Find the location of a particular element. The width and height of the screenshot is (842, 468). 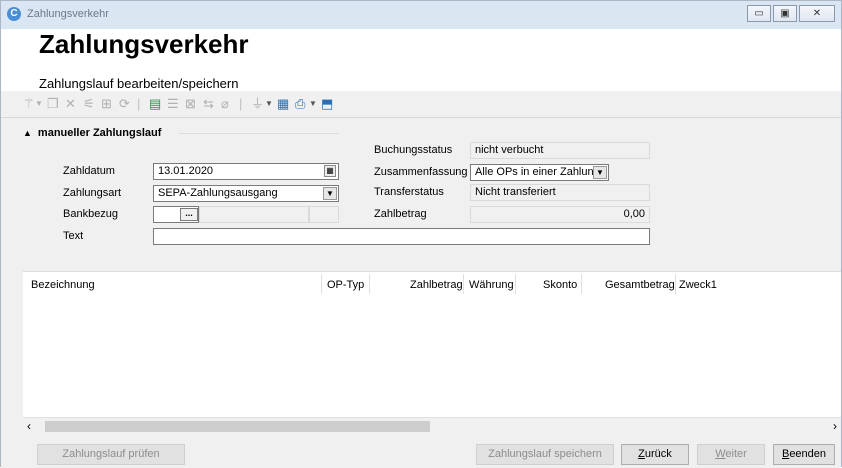

zahldatum-field: 13.01.2020 ▦ is located at coordinates (246, 171).